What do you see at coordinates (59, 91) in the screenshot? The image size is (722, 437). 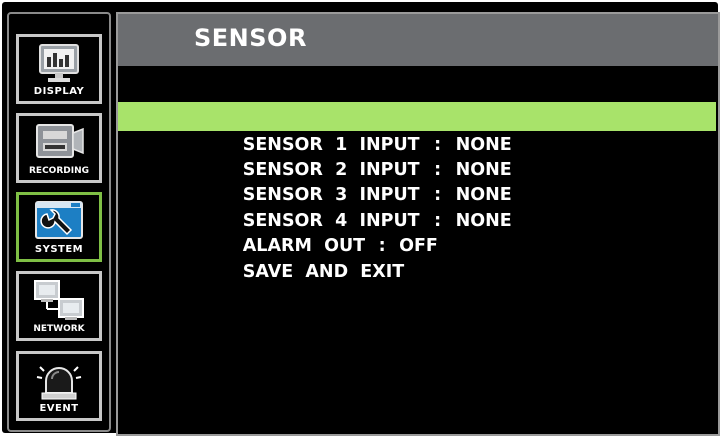 I see `sidebar-item-label: DISPLAY` at bounding box center [59, 91].